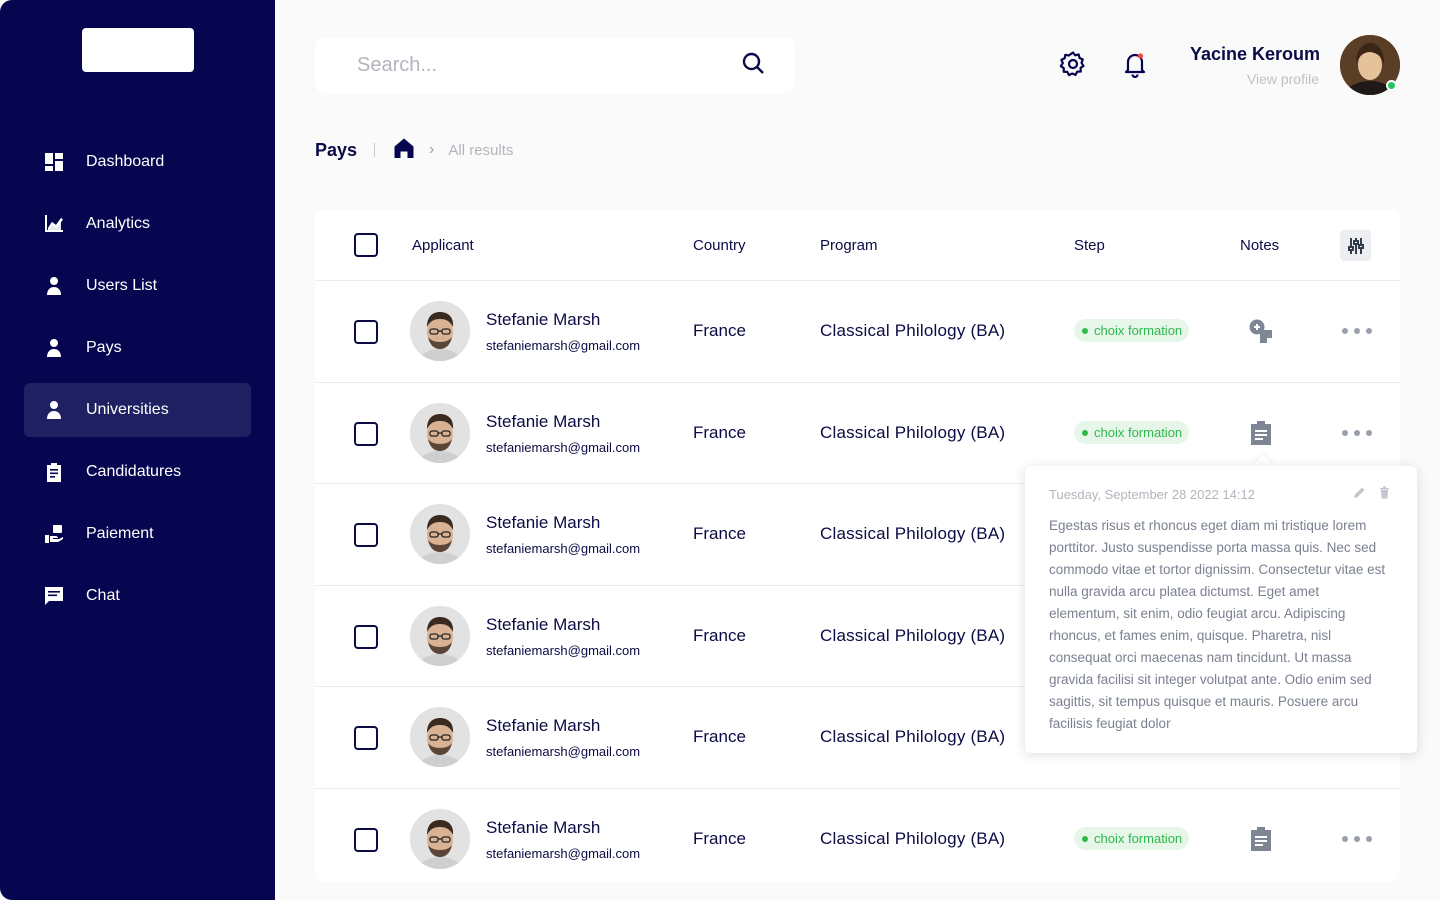 This screenshot has height=900, width=1440. Describe the element at coordinates (54, 596) in the screenshot. I see `chat-icon` at that location.